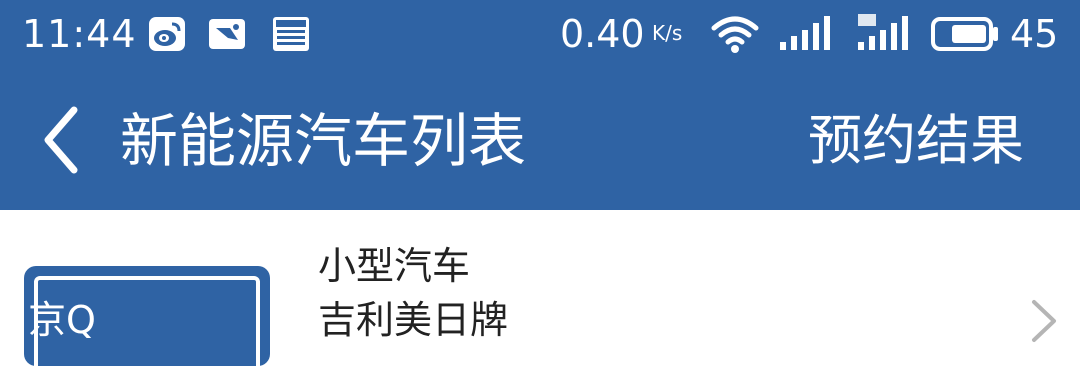 Image resolution: width=1080 pixels, height=376 pixels. What do you see at coordinates (323, 141) in the screenshot?
I see `page-title: 新能源汽车列表` at bounding box center [323, 141].